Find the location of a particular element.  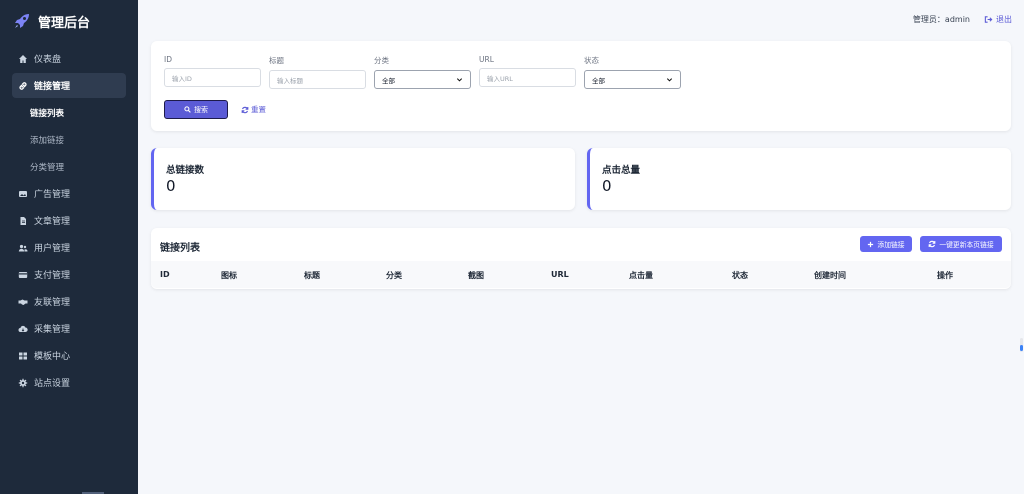

sidebar-item-collection: 采集管理 is located at coordinates (69, 328).